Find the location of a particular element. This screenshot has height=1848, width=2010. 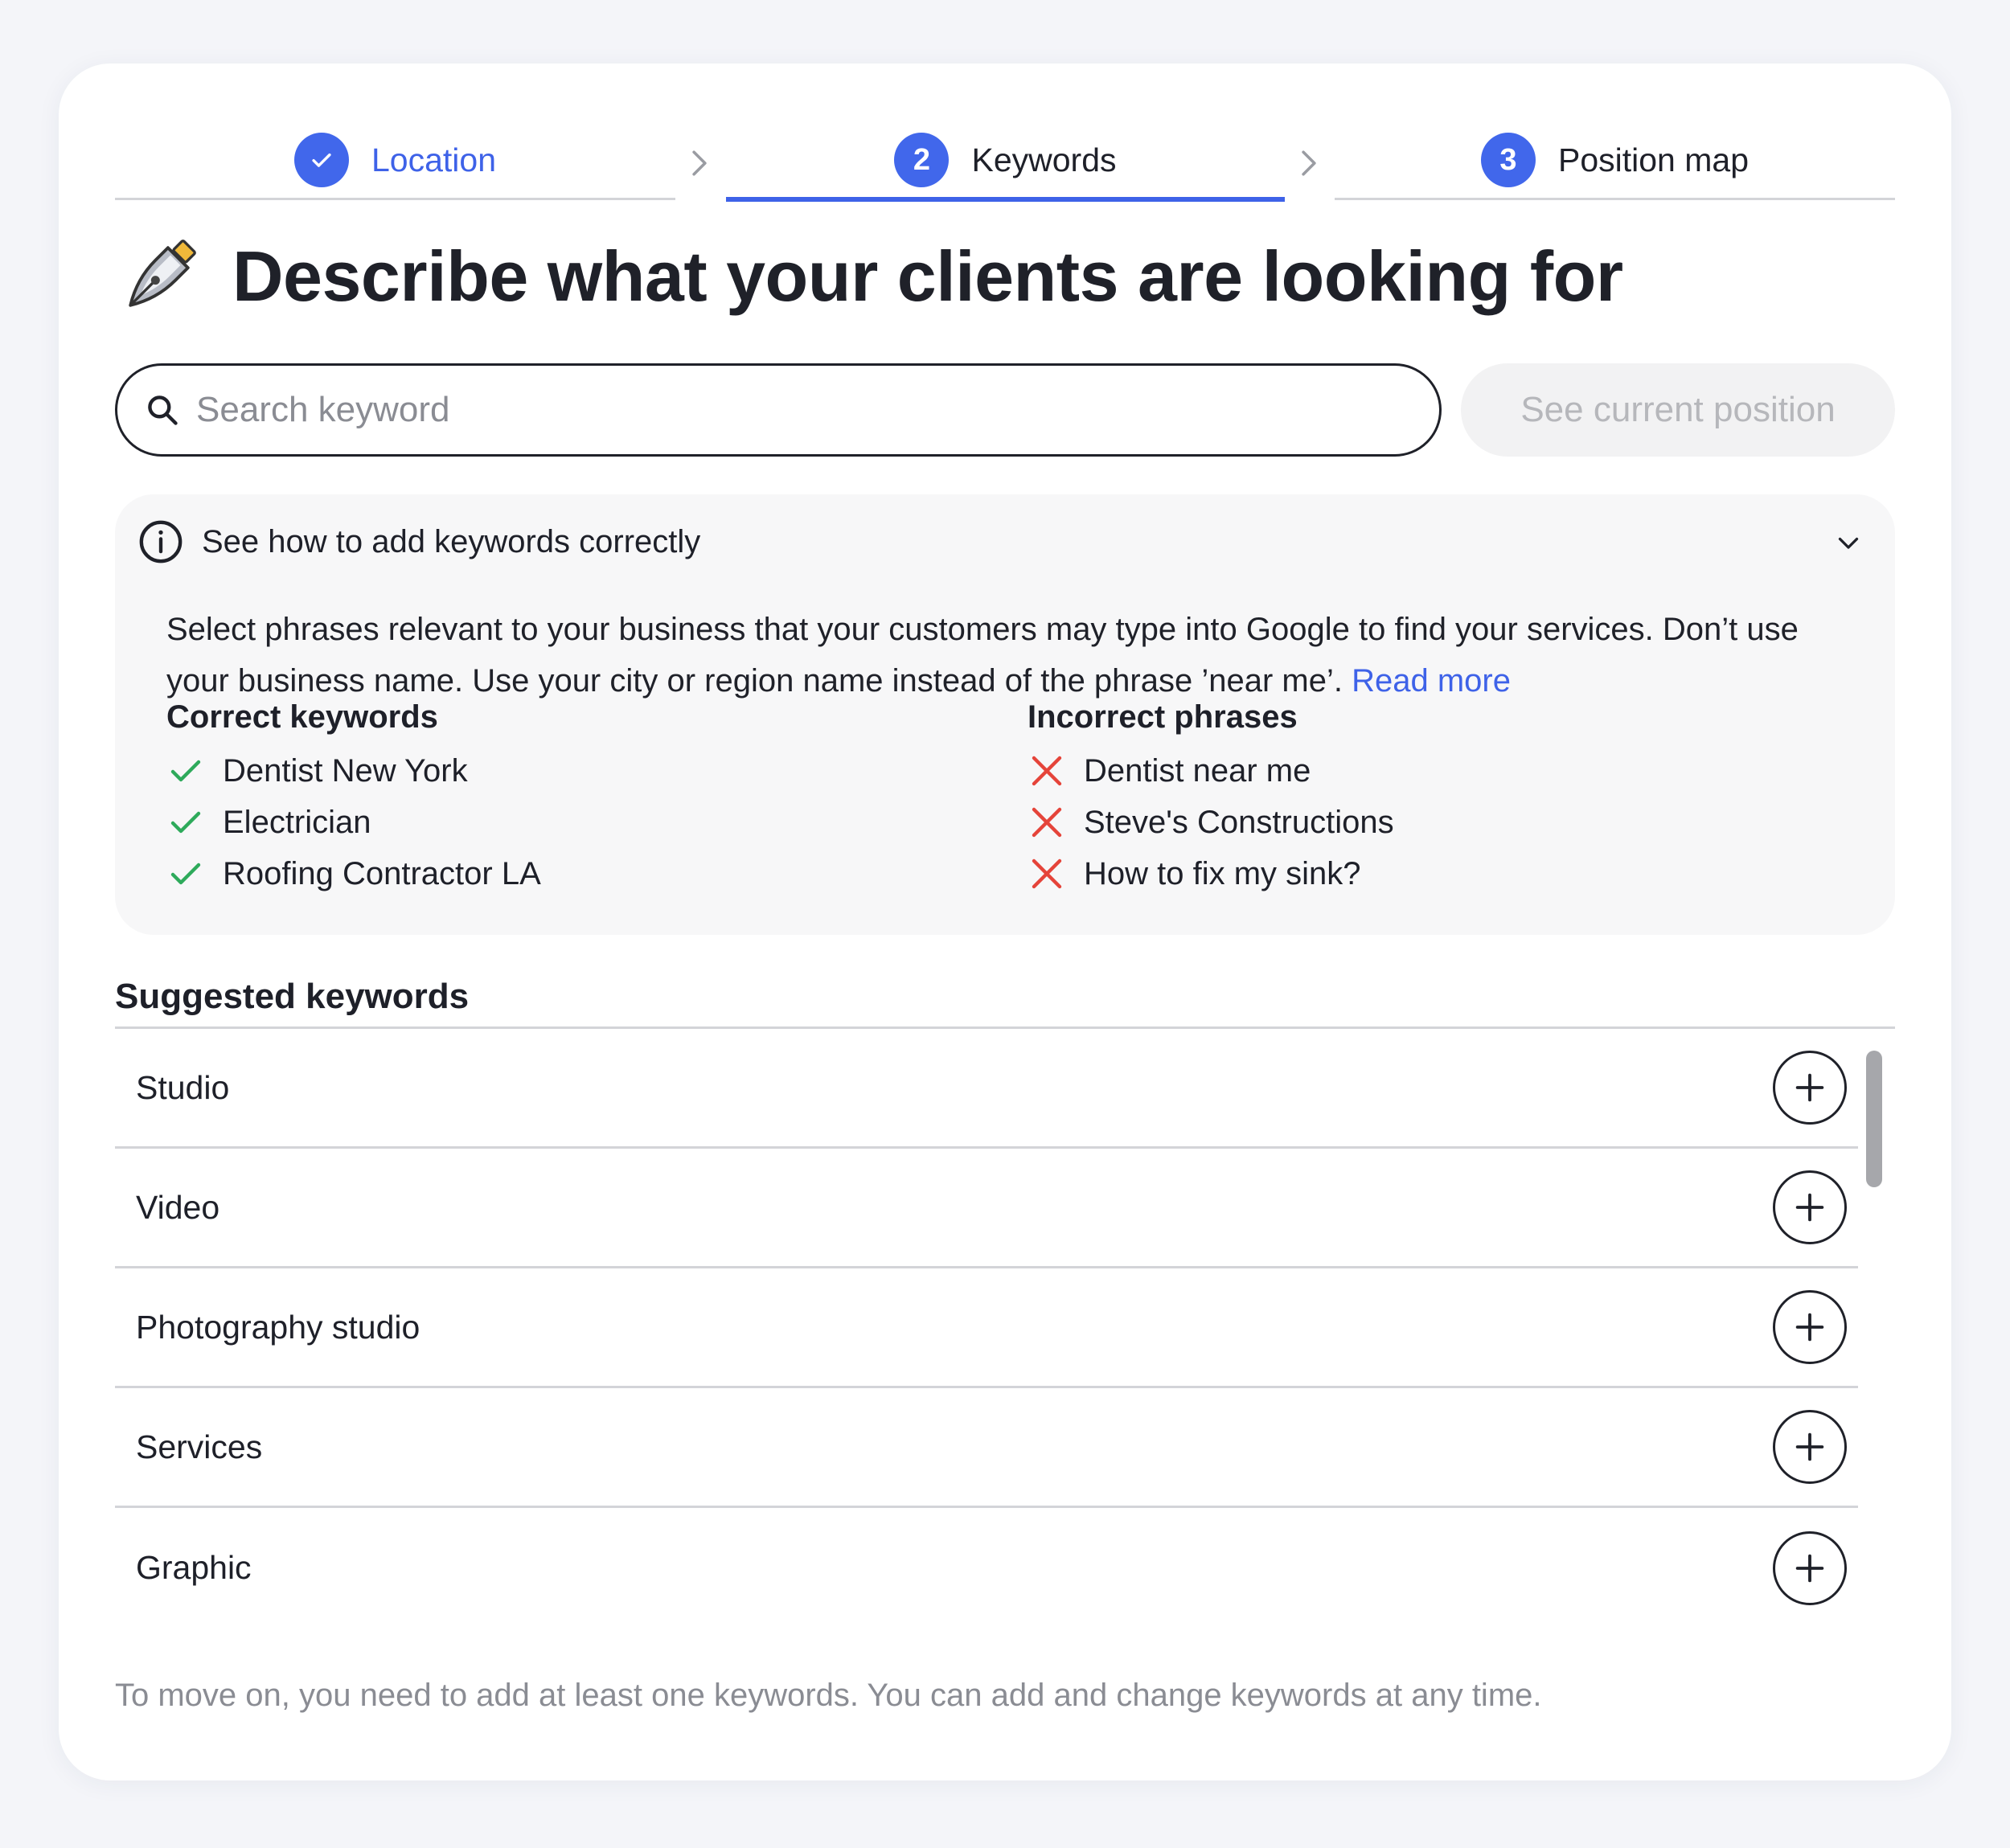

item-label: Steve's Constructions is located at coordinates (1239, 822).